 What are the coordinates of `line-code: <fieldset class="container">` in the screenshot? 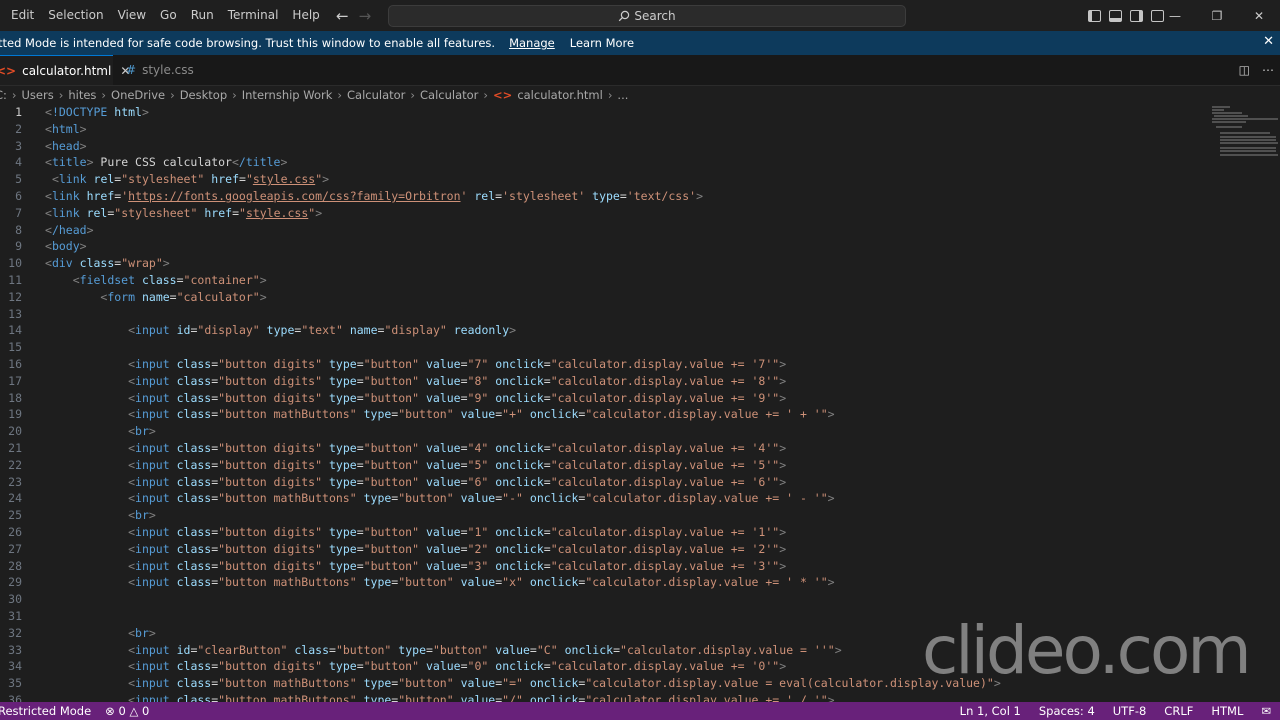 It's located at (169, 280).